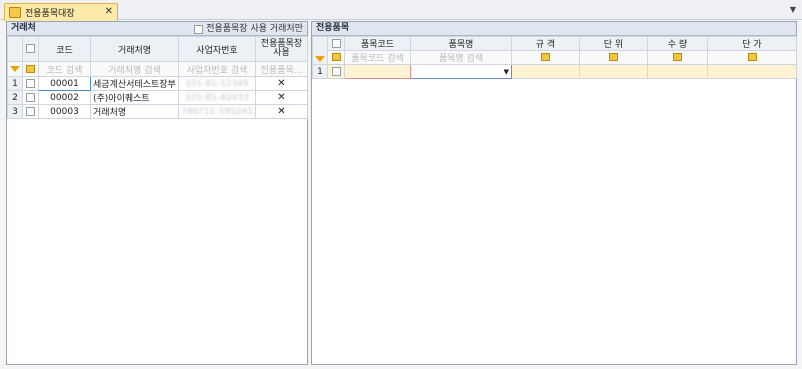 This screenshot has width=802, height=369. Describe the element at coordinates (554, 29) in the screenshot. I see `panel-title: 전용품목` at that location.